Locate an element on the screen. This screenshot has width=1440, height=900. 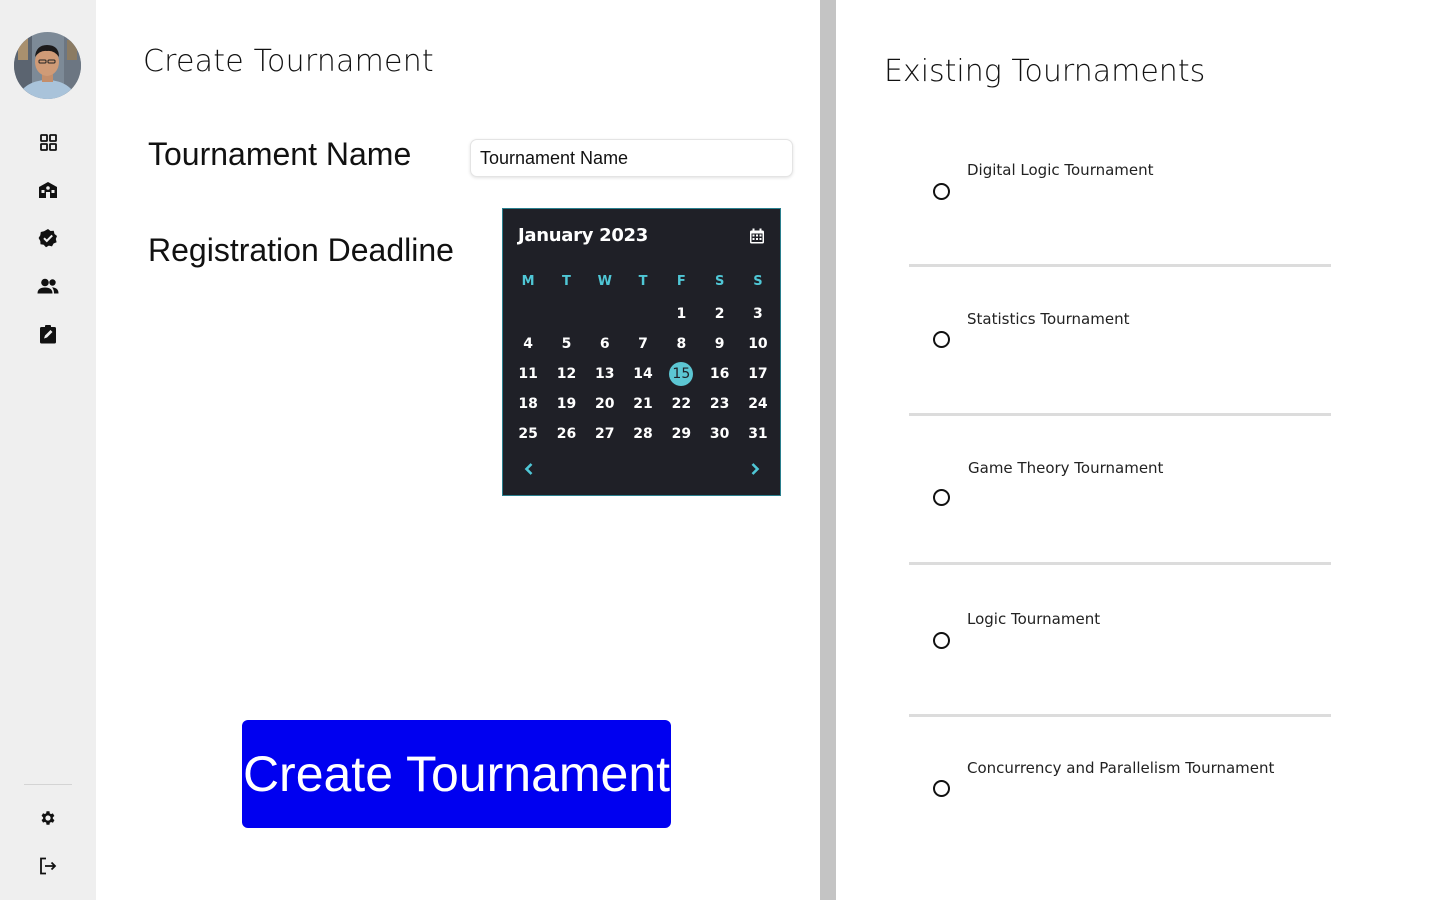
calendar-day: 25 is located at coordinates (528, 434).